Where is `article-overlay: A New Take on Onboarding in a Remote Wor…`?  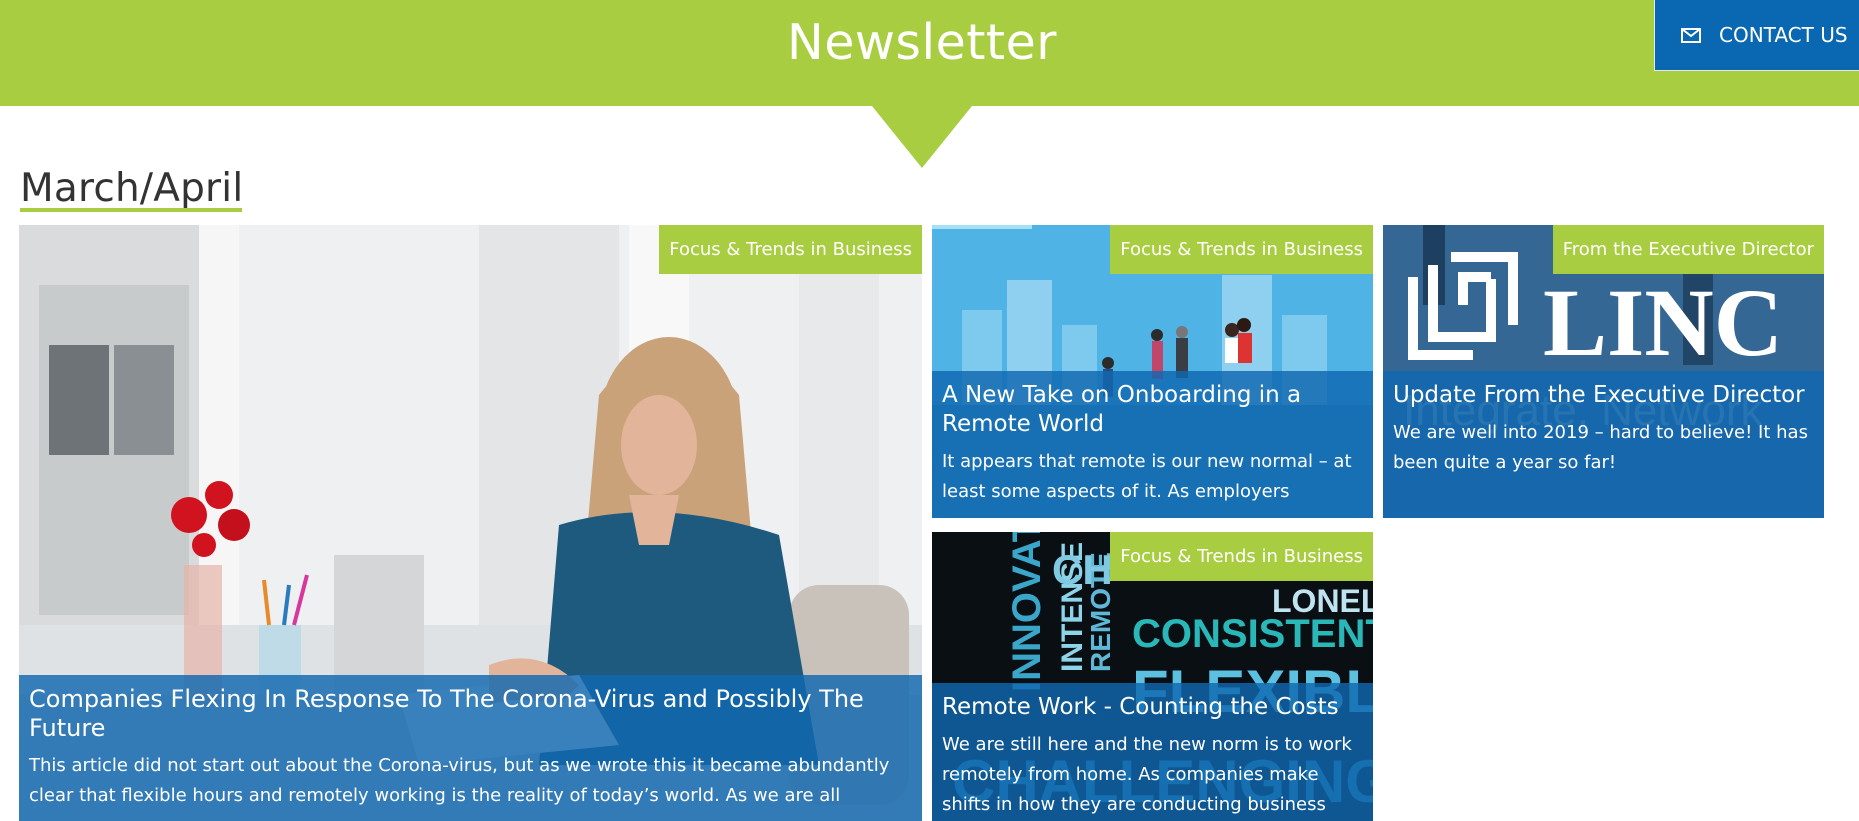
article-overlay: A New Take on Onboarding in a Remote Wor… is located at coordinates (1152, 444).